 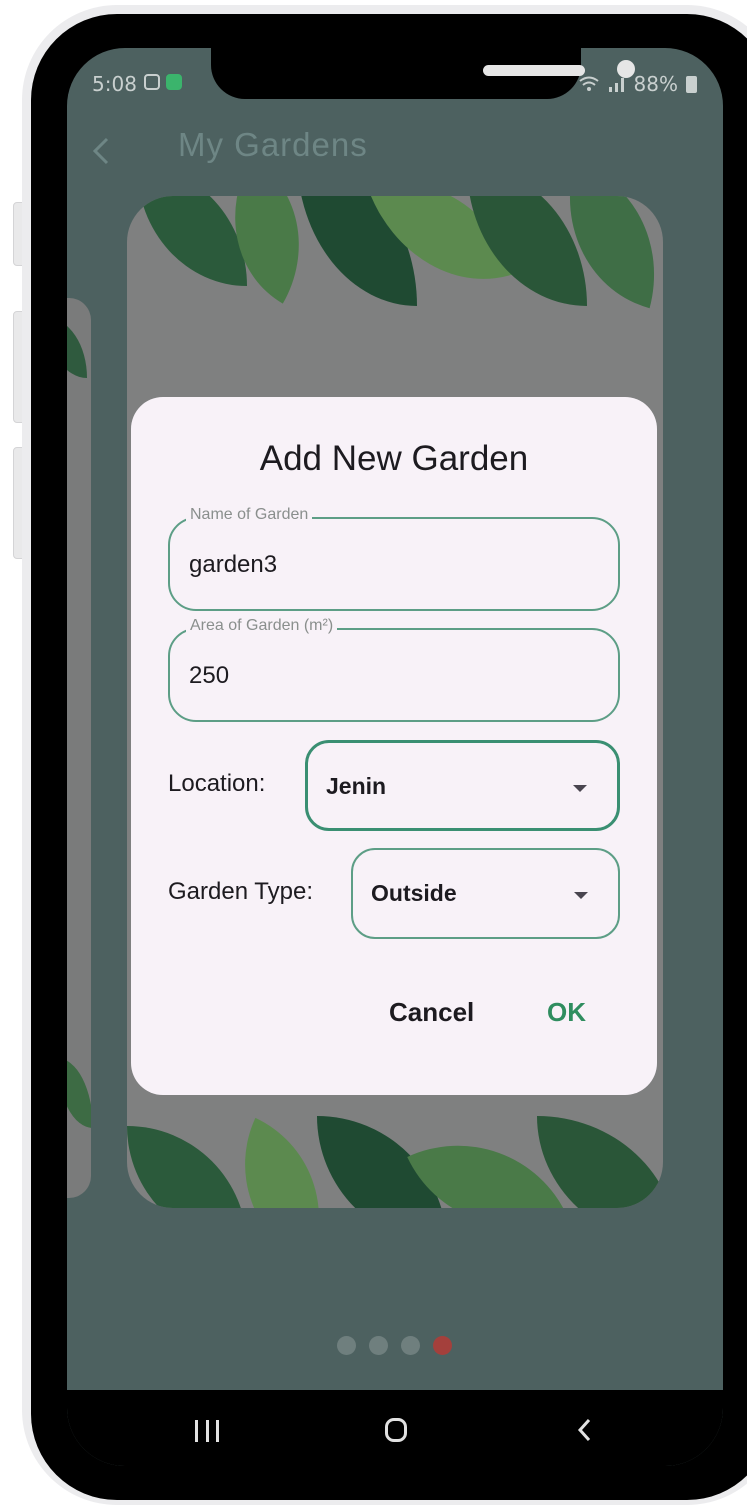 I want to click on system-nav-bar, so click(x=395, y=1428).